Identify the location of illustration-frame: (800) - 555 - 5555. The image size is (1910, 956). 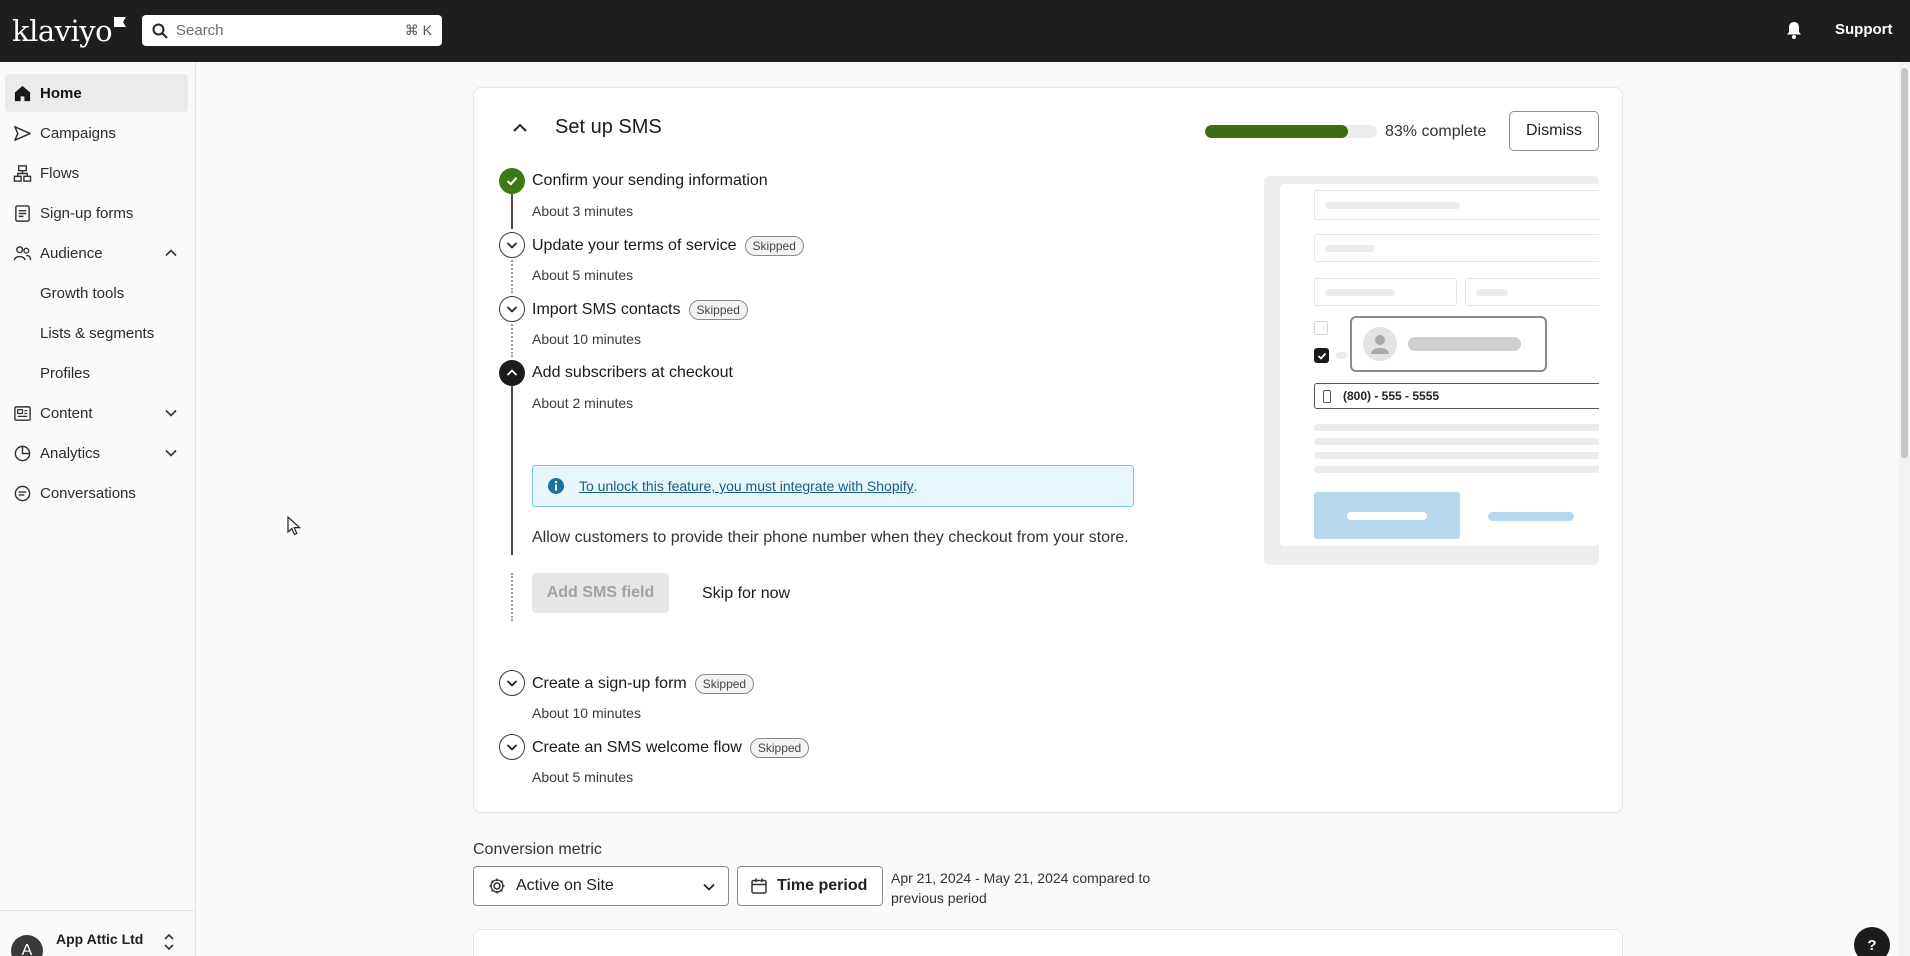
(1439, 365).